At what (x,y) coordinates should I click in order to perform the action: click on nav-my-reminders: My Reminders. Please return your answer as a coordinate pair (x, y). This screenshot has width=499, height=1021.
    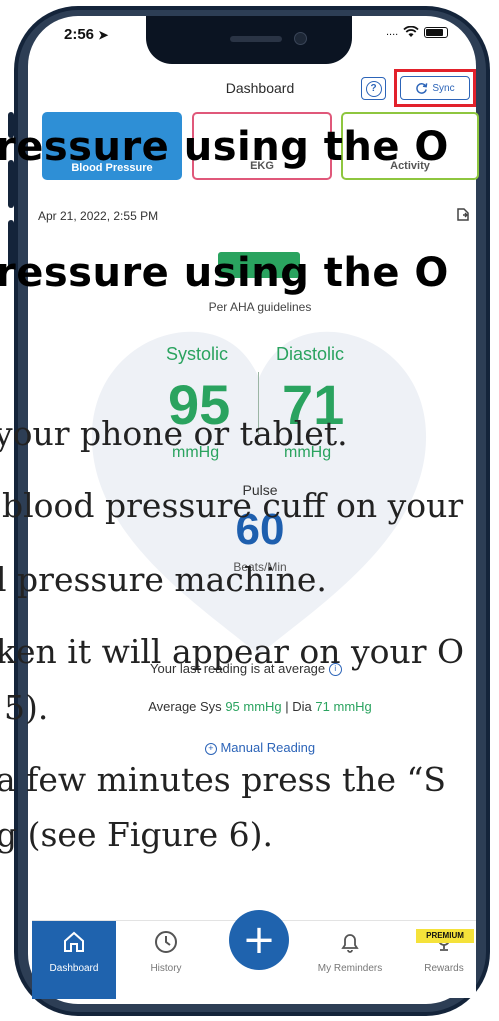
    Looking at the image, I should click on (350, 960).